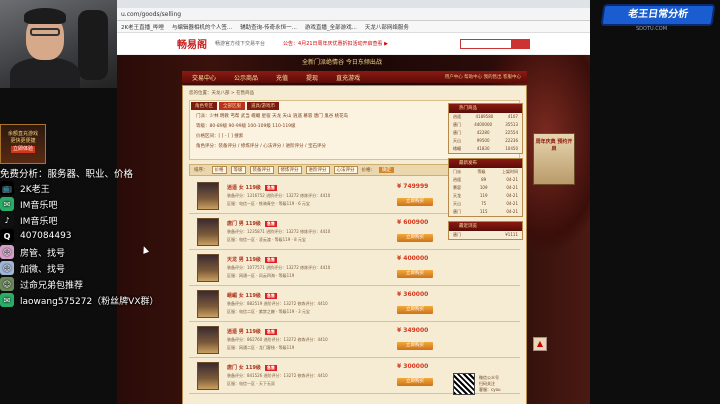  I want to click on hot-goods-row: 唐门 4400000 35513, so click(485, 125).